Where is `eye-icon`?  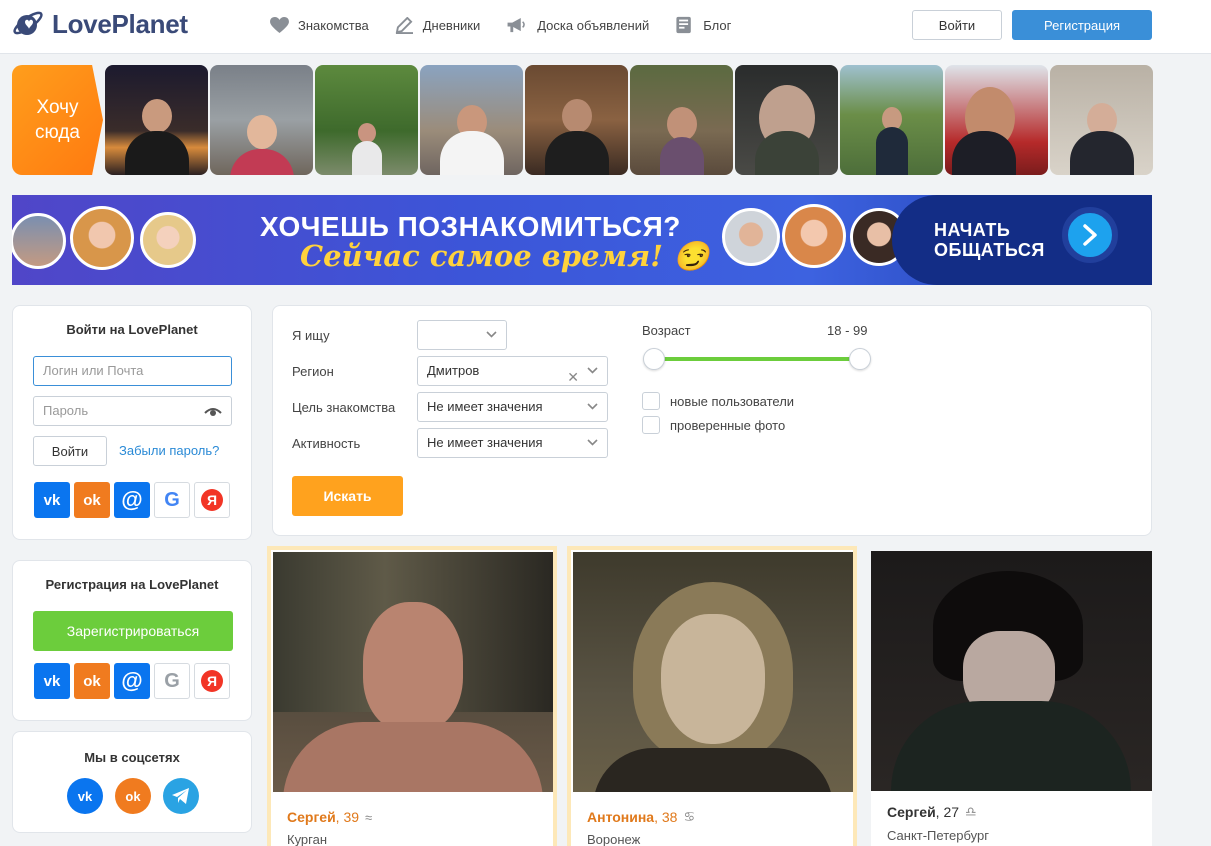 eye-icon is located at coordinates (213, 412).